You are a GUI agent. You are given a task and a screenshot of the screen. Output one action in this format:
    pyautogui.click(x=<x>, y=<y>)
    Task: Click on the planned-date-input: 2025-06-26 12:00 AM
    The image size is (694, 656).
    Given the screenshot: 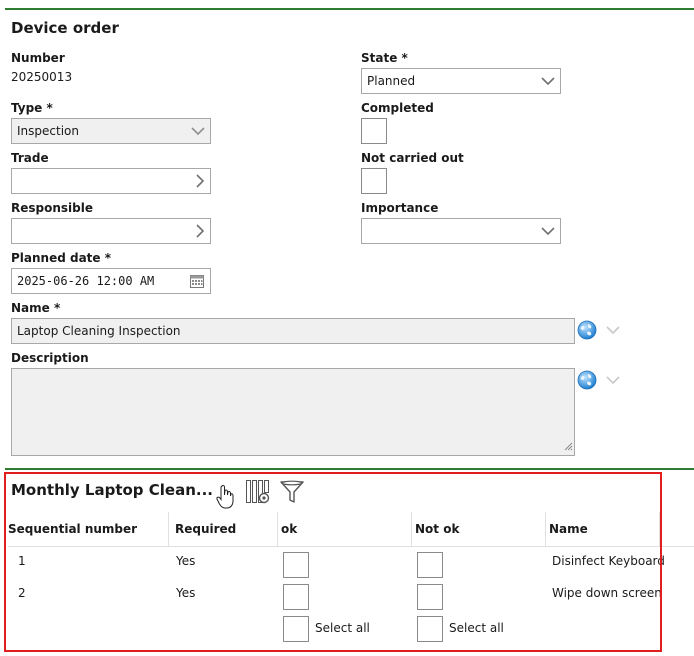 What is the action you would take?
    pyautogui.click(x=111, y=281)
    